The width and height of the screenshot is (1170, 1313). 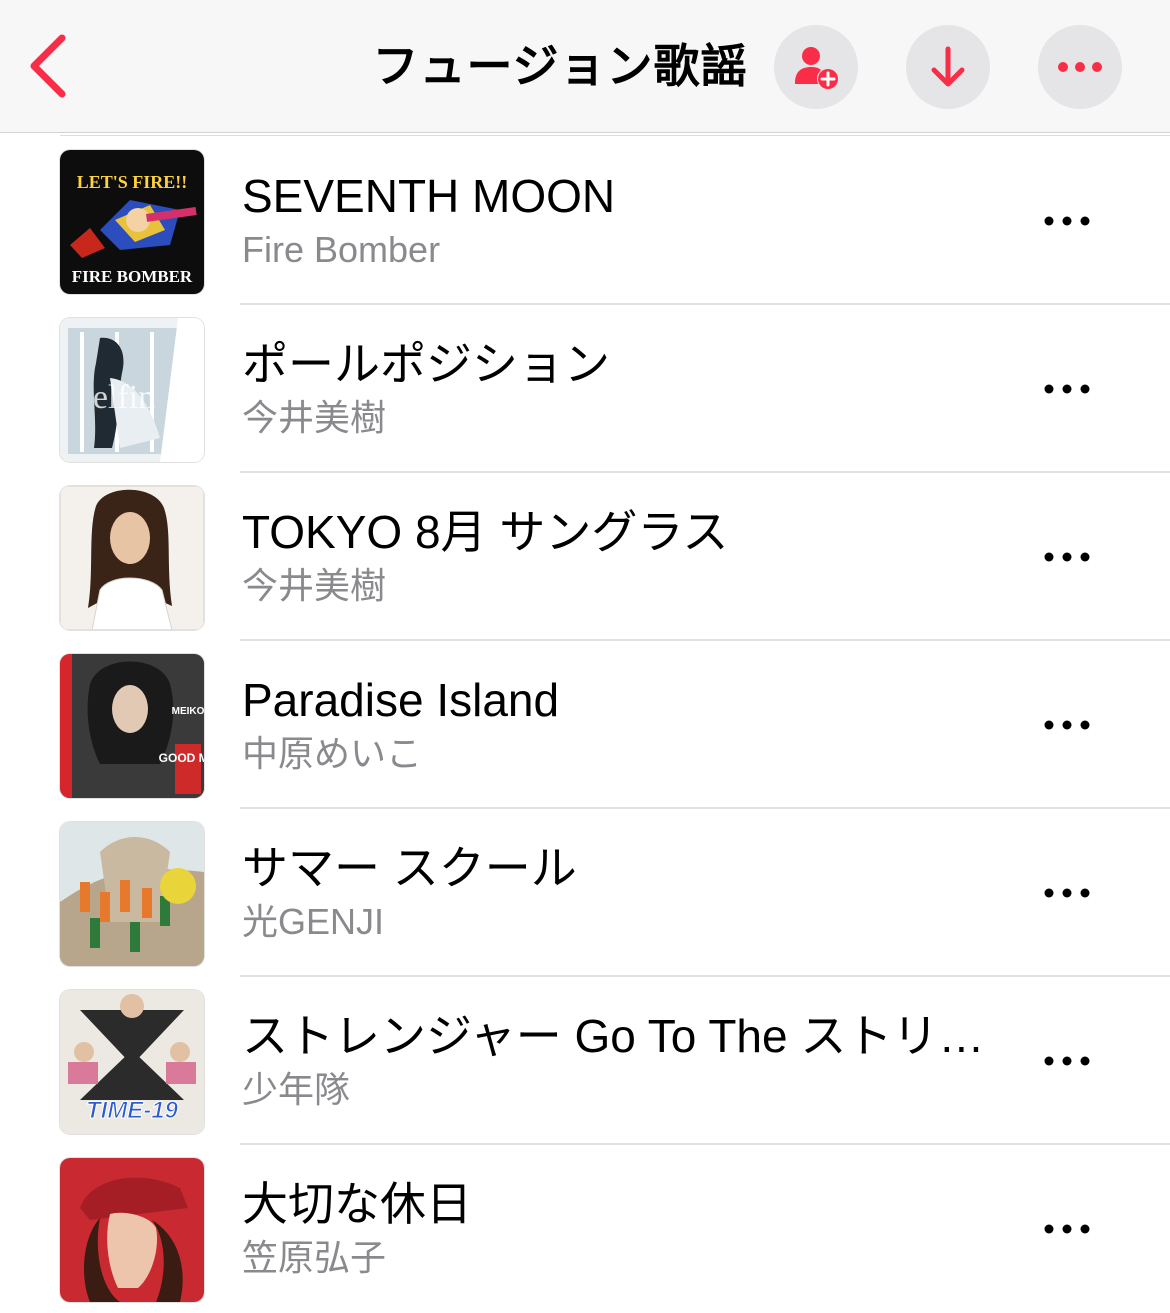 What do you see at coordinates (314, 1257) in the screenshot?
I see `song-artist: 笠原弘子` at bounding box center [314, 1257].